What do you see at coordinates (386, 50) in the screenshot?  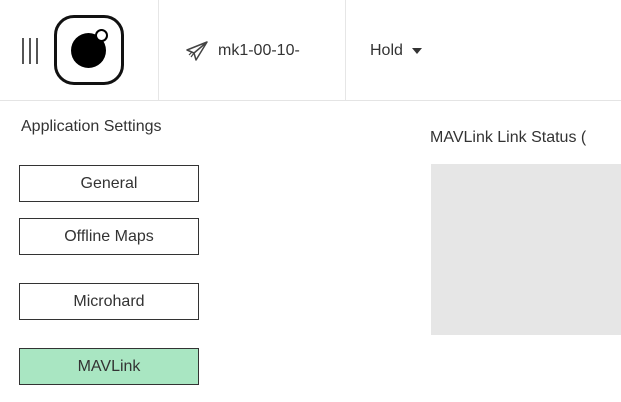 I see `flight-mode-label: Hold` at bounding box center [386, 50].